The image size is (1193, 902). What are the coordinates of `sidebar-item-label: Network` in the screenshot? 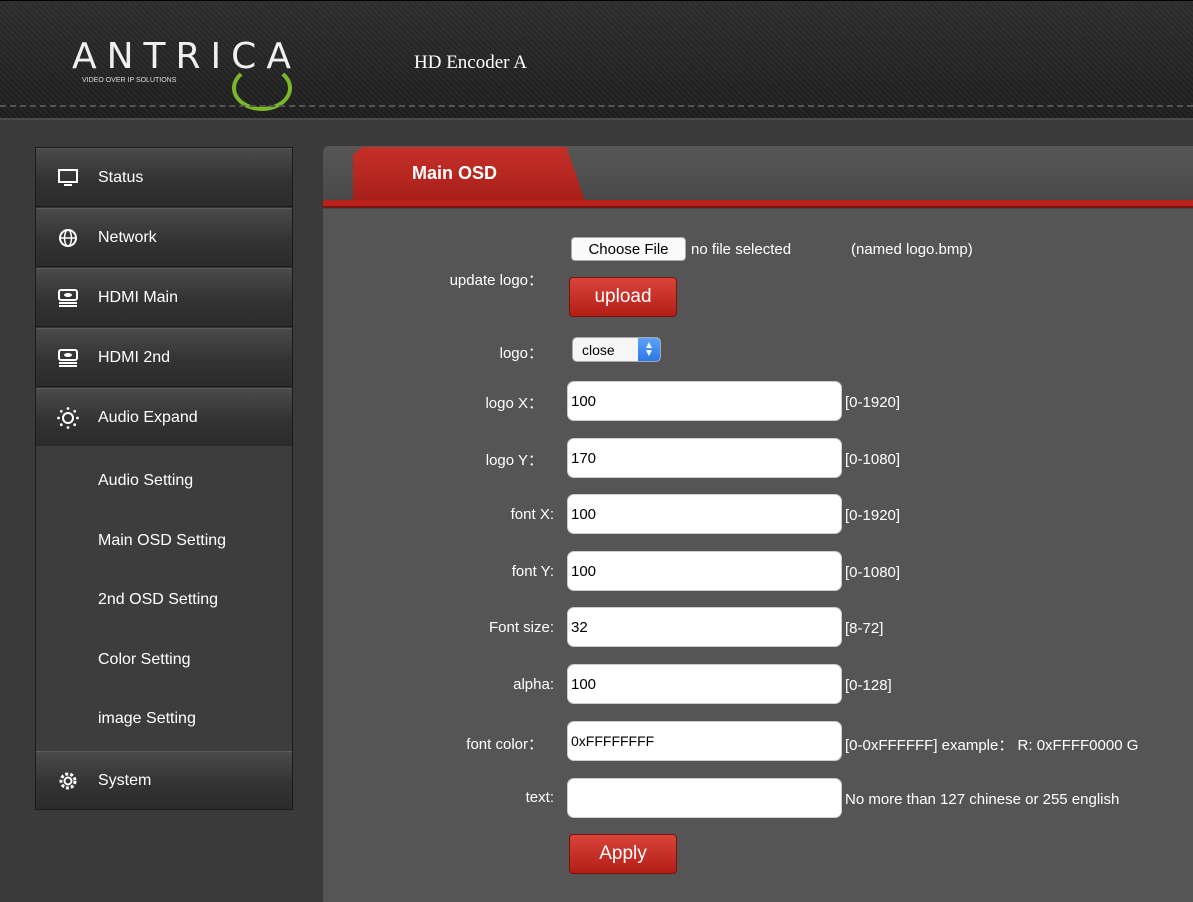 It's located at (127, 237).